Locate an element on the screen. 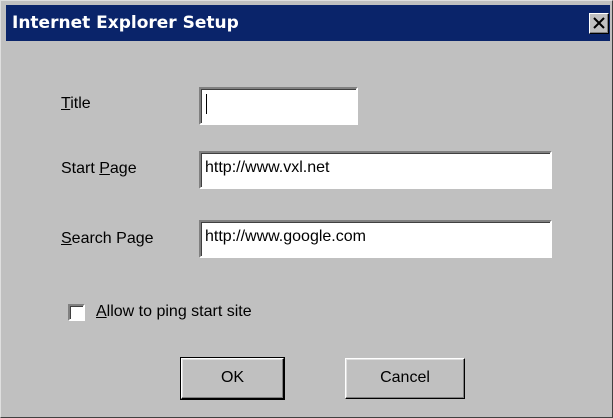 The width and height of the screenshot is (613, 418). allow-ping-label: Allow to ping start site is located at coordinates (174, 312).